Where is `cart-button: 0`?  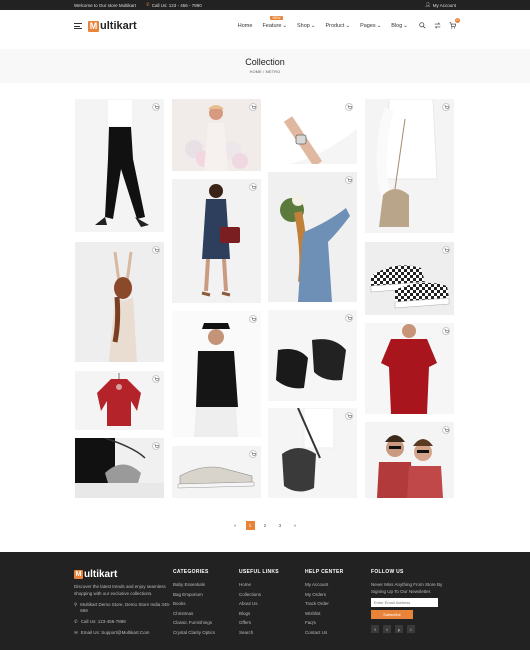
cart-button: 0 is located at coordinates (454, 24).